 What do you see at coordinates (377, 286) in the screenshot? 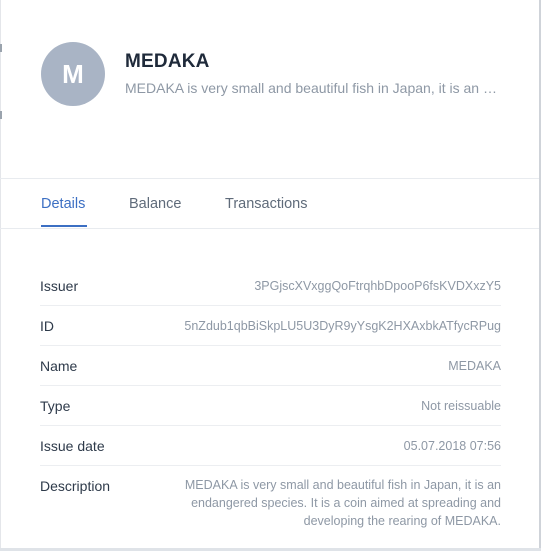
I see `issuer-address: 3PGjscXVxggQoFtrqhbDpooP6fsKVDXxzY5` at bounding box center [377, 286].